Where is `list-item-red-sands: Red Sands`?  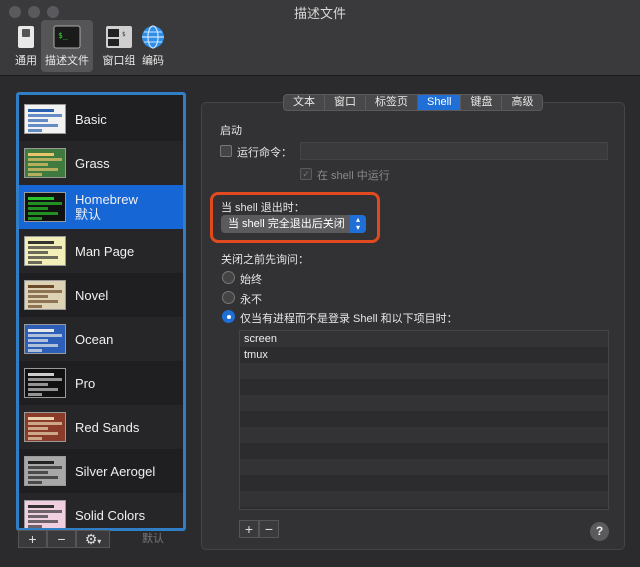
list-item-red-sands: Red Sands is located at coordinates (101, 427).